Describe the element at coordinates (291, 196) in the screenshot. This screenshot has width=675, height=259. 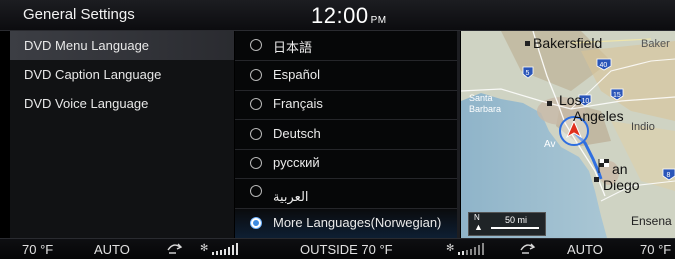
I see `language-label: العربية` at that location.